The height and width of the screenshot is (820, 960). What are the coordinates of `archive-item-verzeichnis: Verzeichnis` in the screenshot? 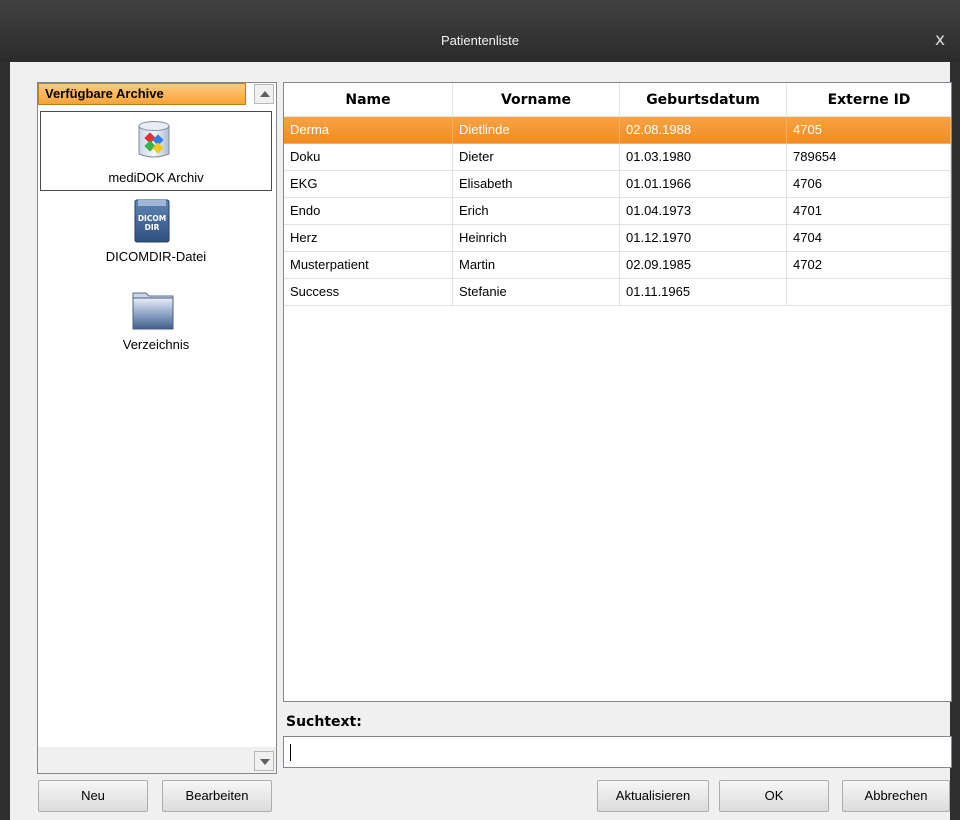 It's located at (156, 325).